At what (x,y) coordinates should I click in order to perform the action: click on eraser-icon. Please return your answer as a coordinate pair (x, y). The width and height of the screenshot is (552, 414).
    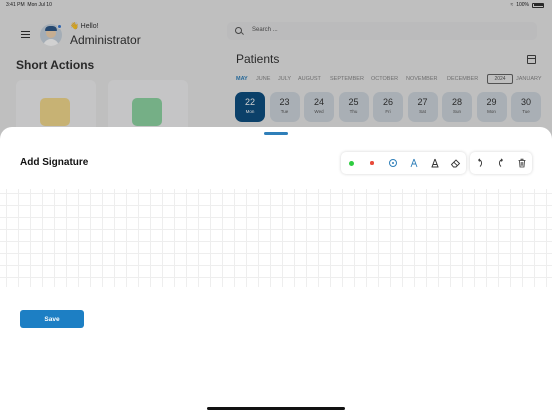
    Looking at the image, I should click on (455, 163).